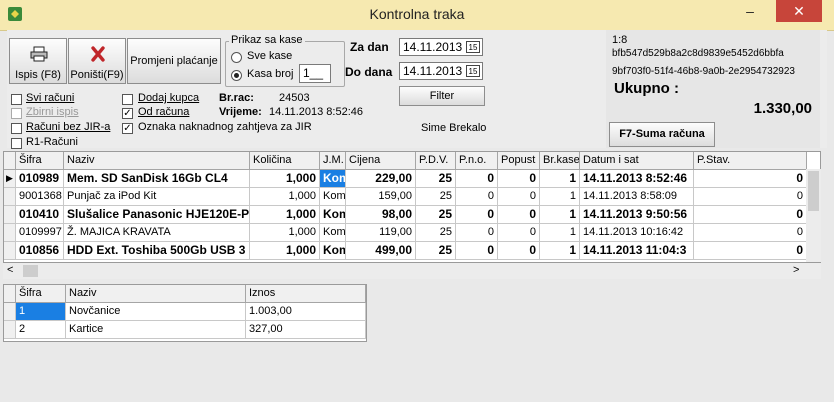  What do you see at coordinates (157, 233) in the screenshot?
I see `table-cell: Ž. MAJICA KRAVATA` at bounding box center [157, 233].